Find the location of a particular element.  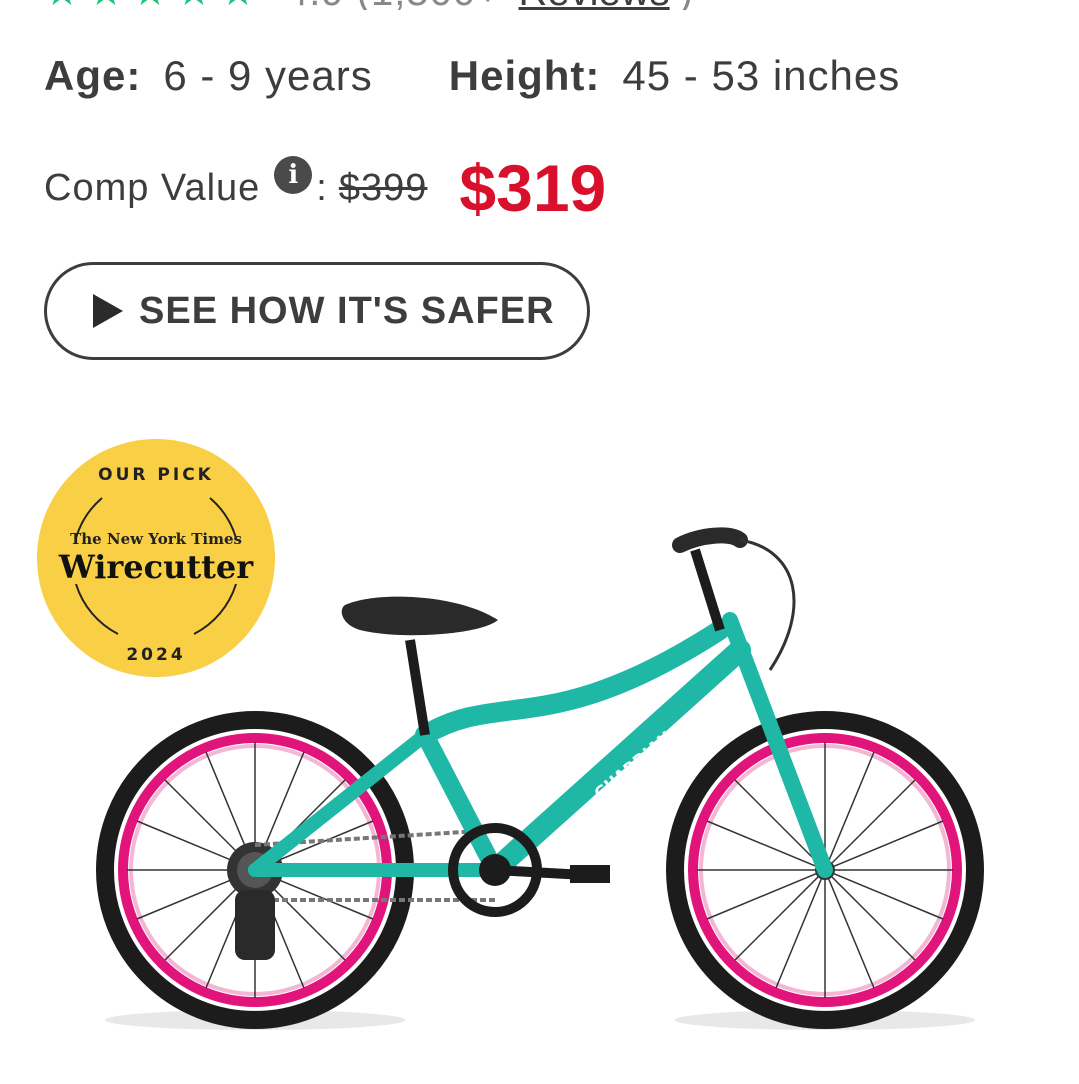

rating-text: 4.9 (1,500+ is located at coordinates (393, 5).